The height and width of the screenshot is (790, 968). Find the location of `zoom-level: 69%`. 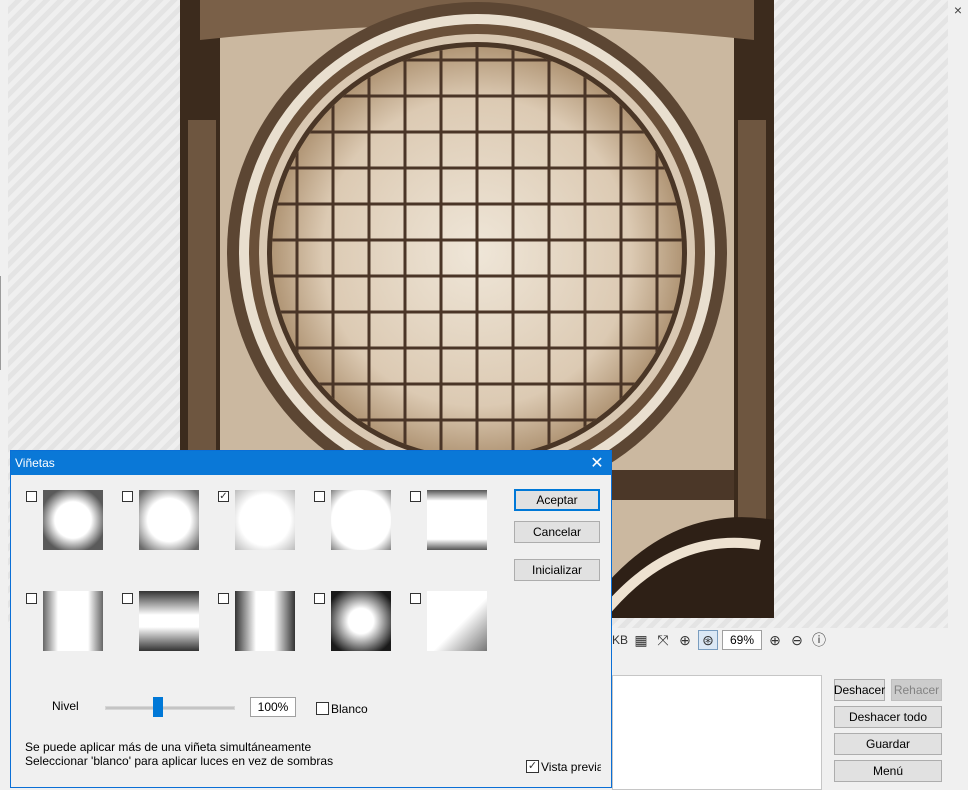

zoom-level: 69% is located at coordinates (742, 640).